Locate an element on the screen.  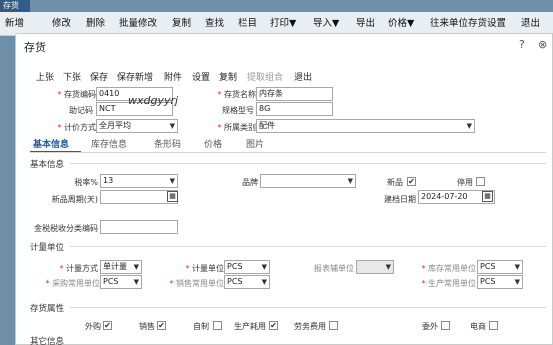
new-checkbox: ✔ is located at coordinates (411, 181).